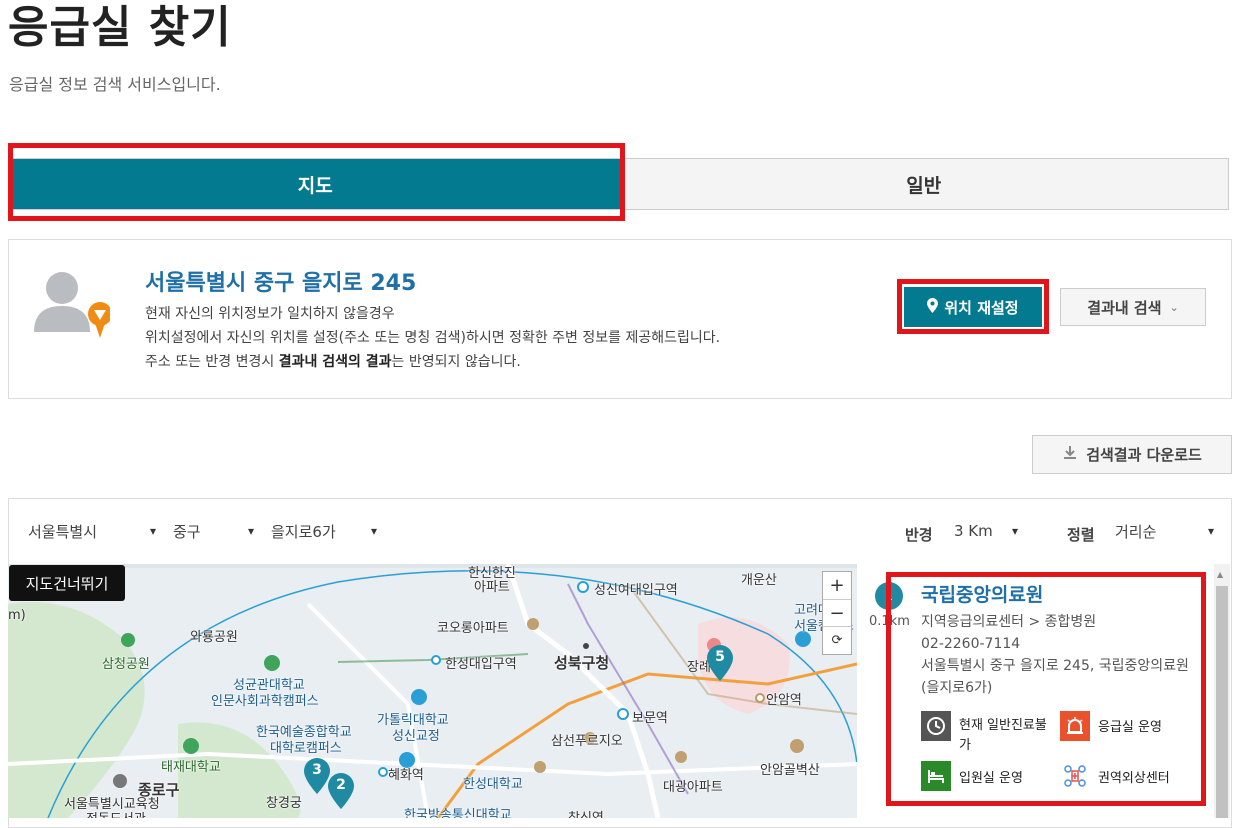  Describe the element at coordinates (92, 531) in the screenshot. I see `city-select: 서울특별시 ▾` at that location.